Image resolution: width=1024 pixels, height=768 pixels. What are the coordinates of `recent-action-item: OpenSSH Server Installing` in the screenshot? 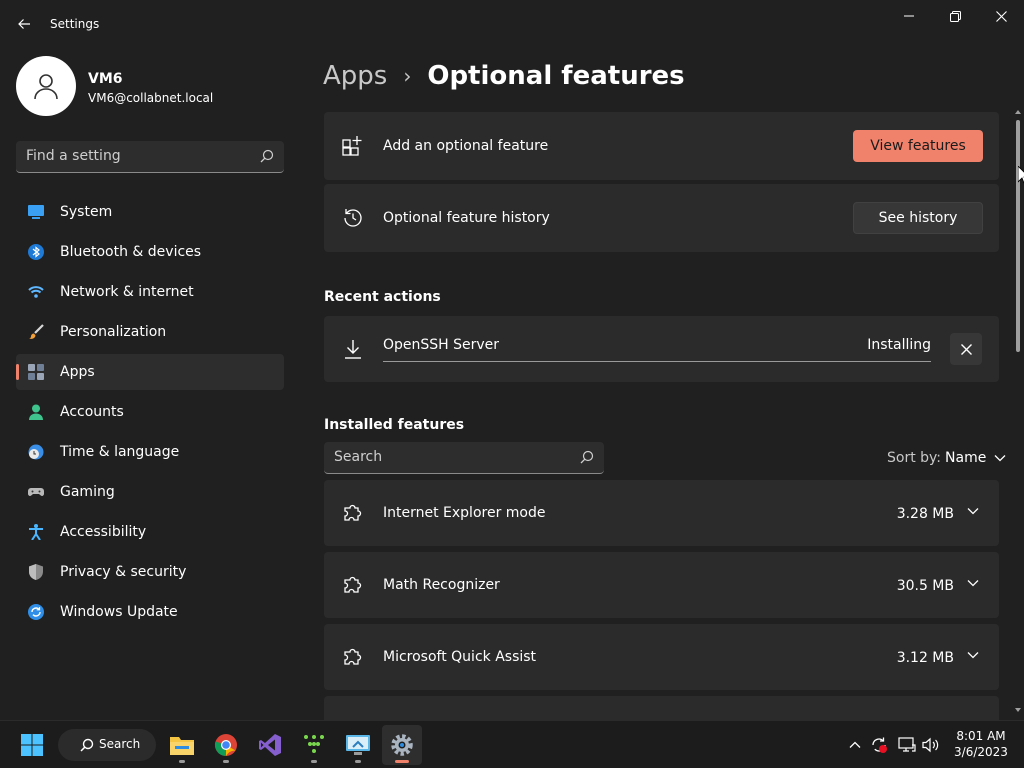 It's located at (661, 349).